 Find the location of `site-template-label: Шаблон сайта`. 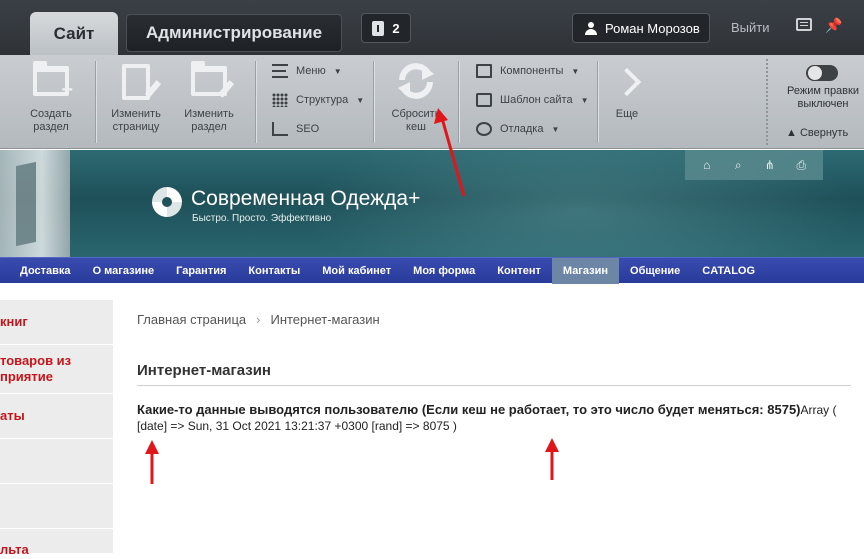

site-template-label: Шаблон сайта is located at coordinates (536, 100).